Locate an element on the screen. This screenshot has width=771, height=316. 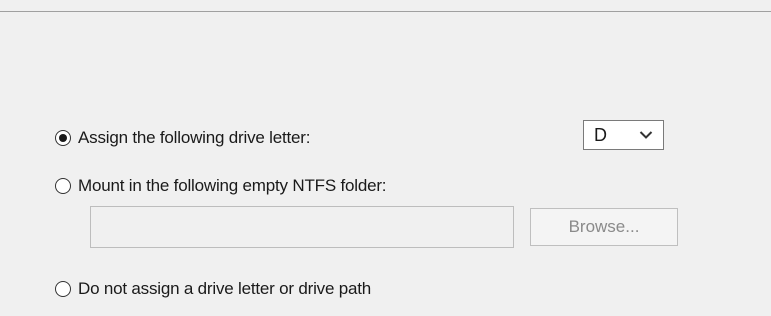
chevron-down-icon is located at coordinates (646, 135).